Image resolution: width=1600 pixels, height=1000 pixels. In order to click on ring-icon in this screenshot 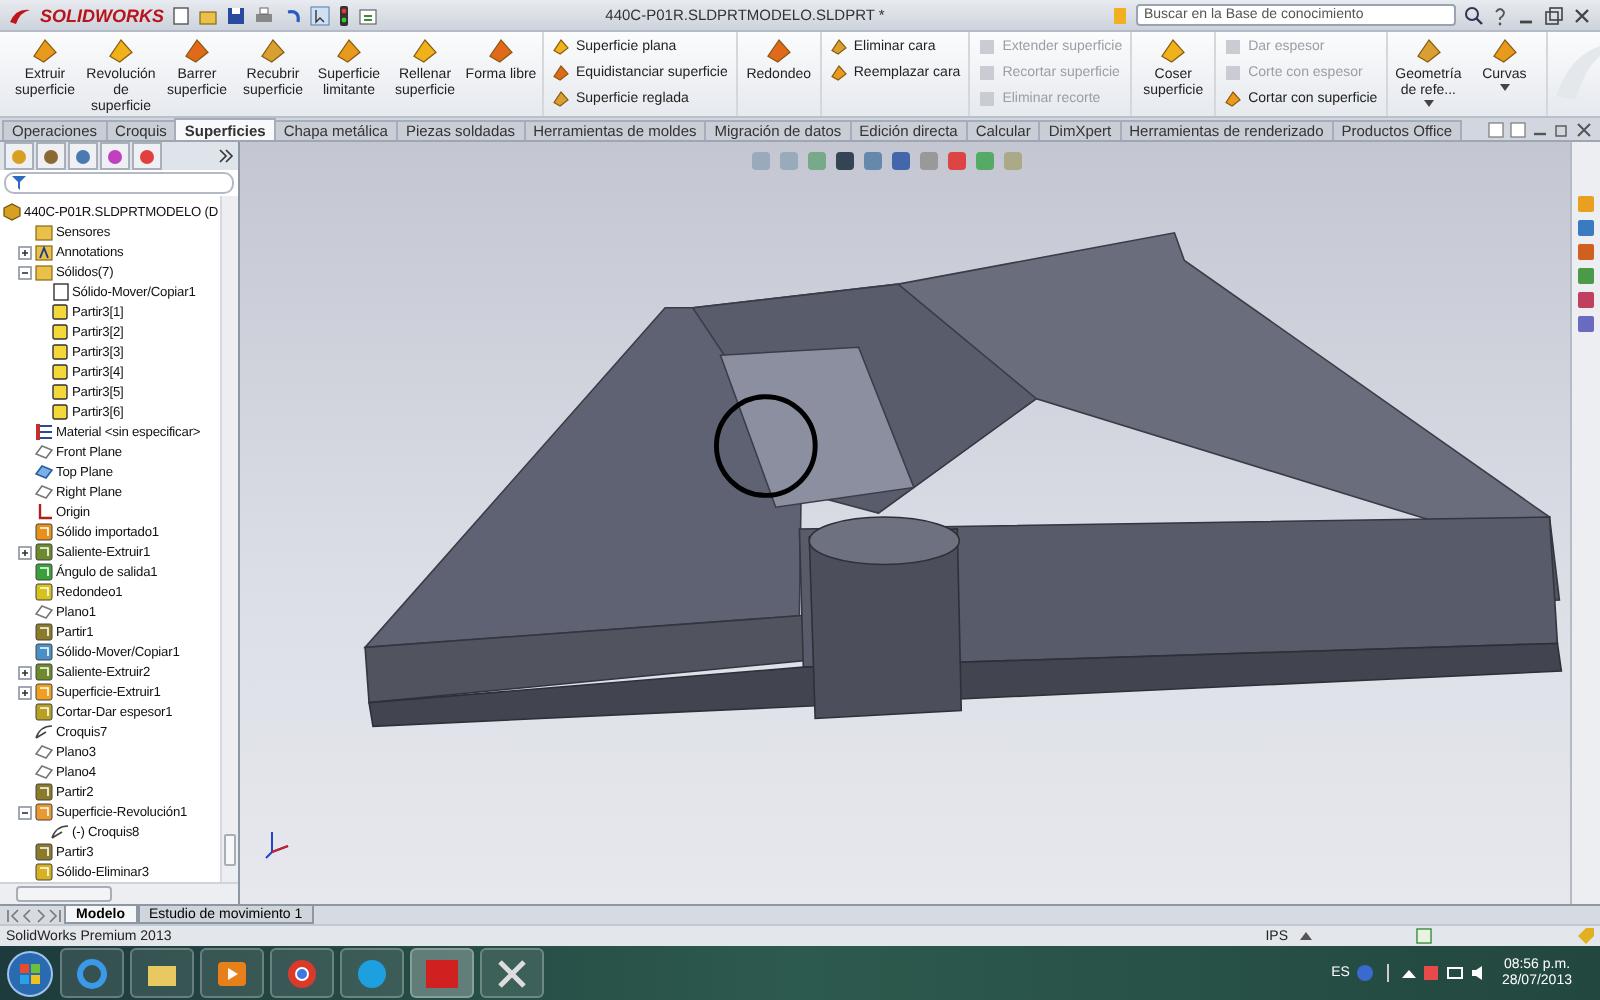, I will do `click(92, 973)`.